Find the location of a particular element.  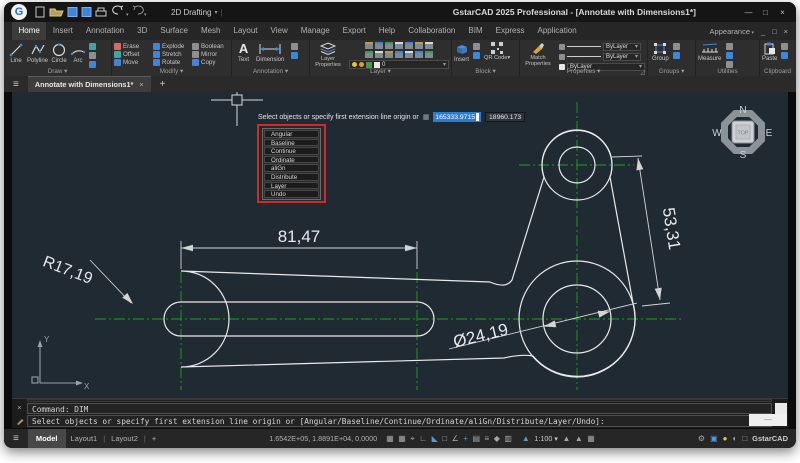

document-tab-active: Annotate with Dimensions1* × is located at coordinates (89, 84).